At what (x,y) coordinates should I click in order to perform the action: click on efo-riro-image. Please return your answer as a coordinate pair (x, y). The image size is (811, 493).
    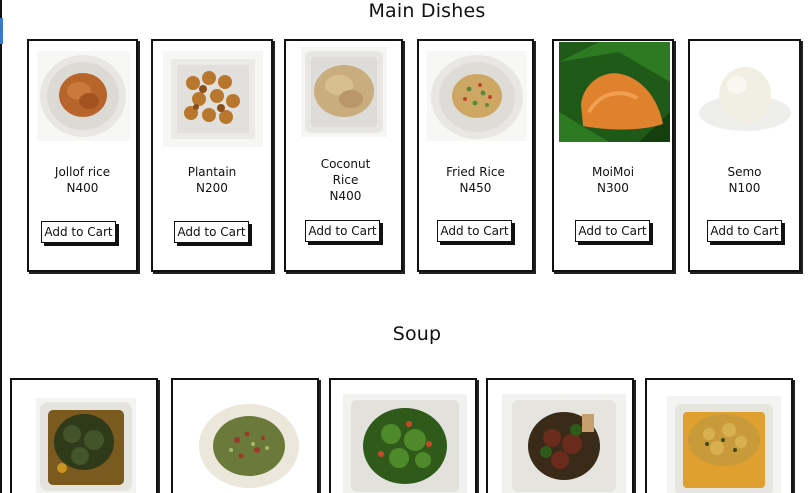
    Looking at the image, I should click on (405, 443).